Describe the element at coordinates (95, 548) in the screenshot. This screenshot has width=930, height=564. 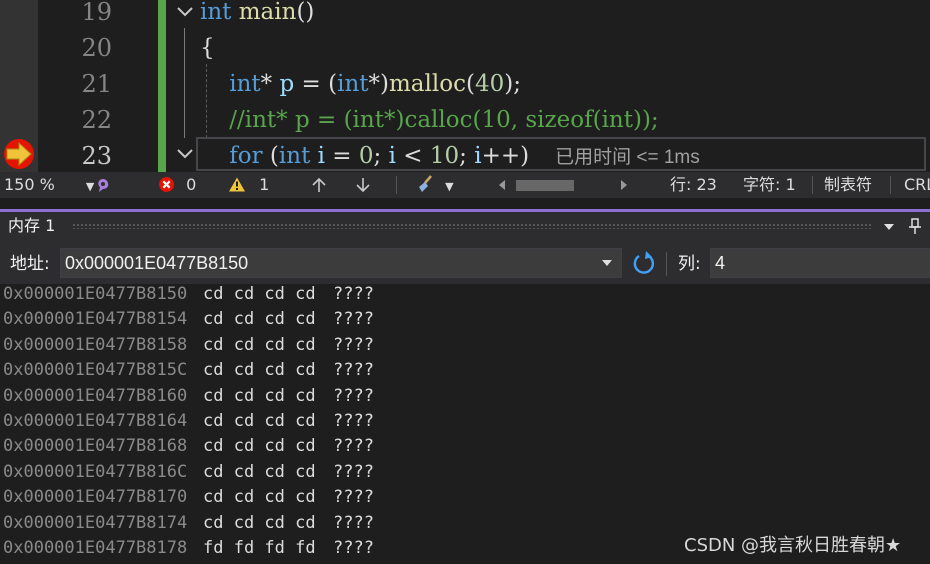
I see `memory-address: 0x000001E0477B8178` at that location.